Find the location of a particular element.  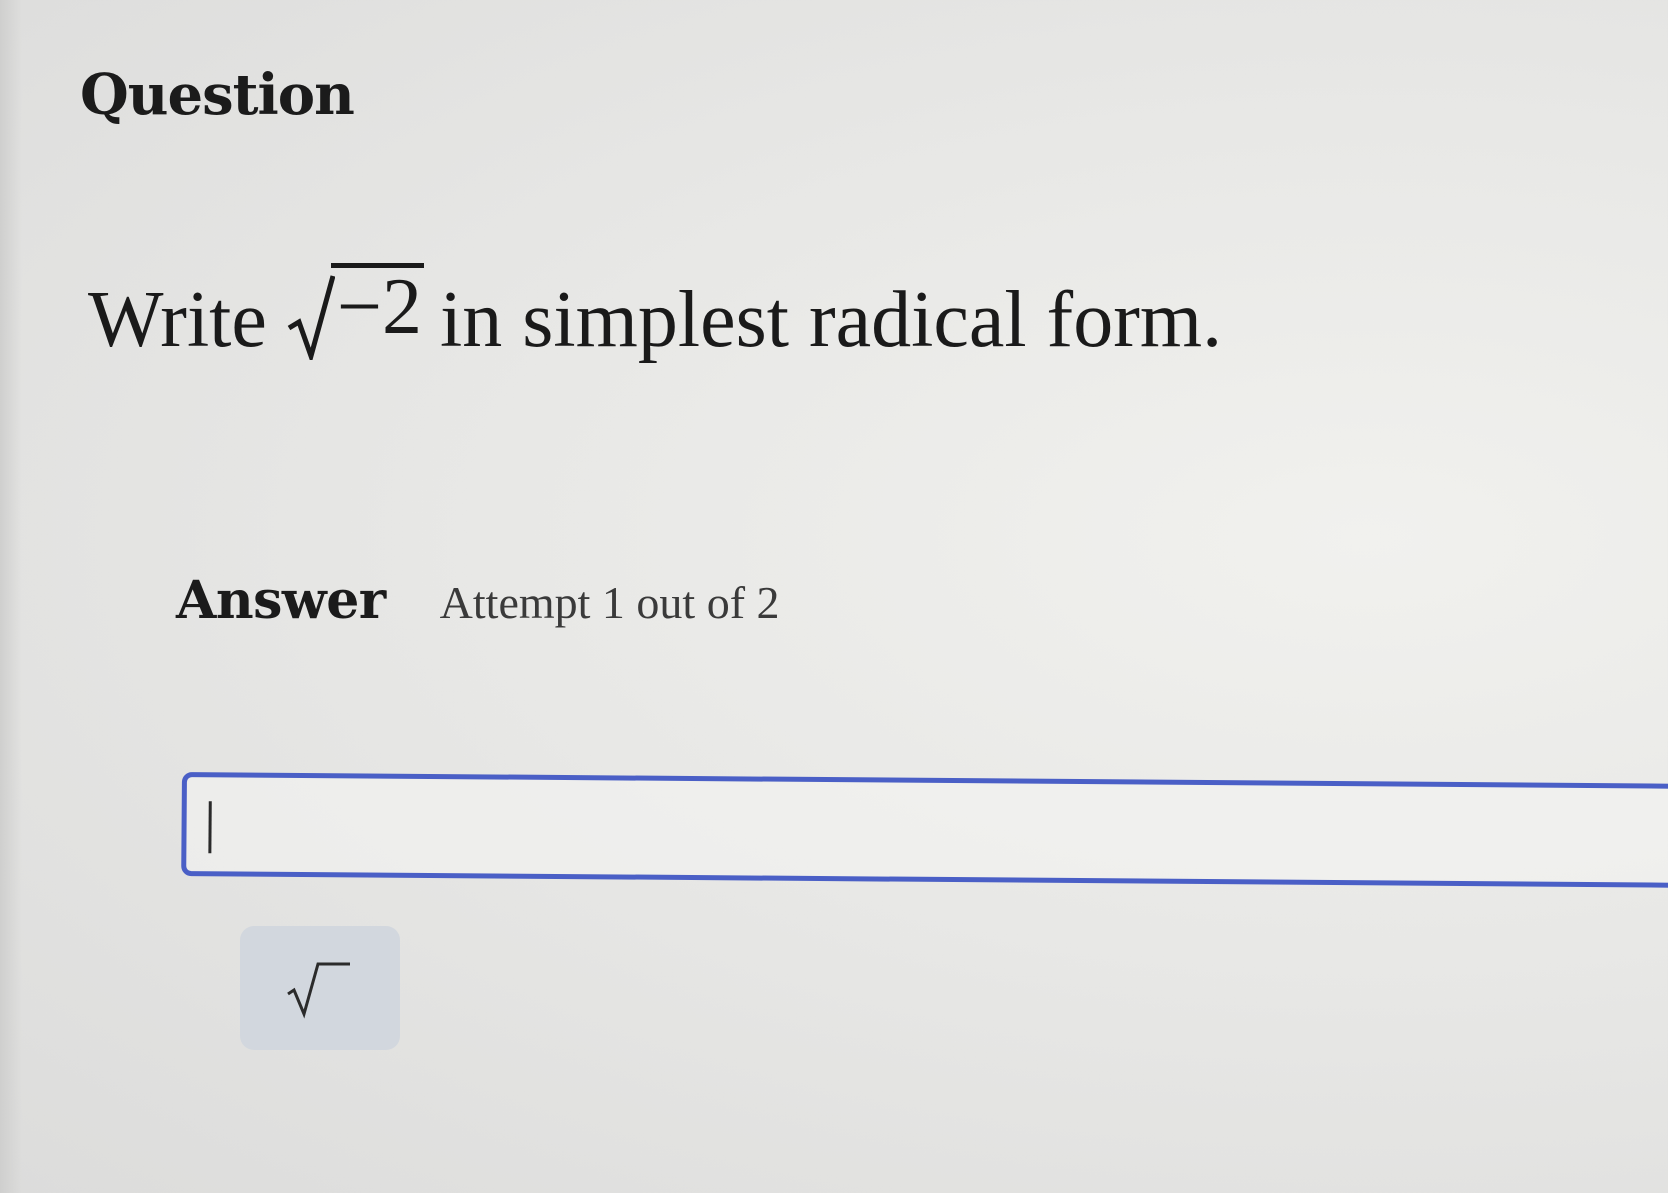

question-prompt: Write −2 in simplest radical form. is located at coordinates (655, 312).